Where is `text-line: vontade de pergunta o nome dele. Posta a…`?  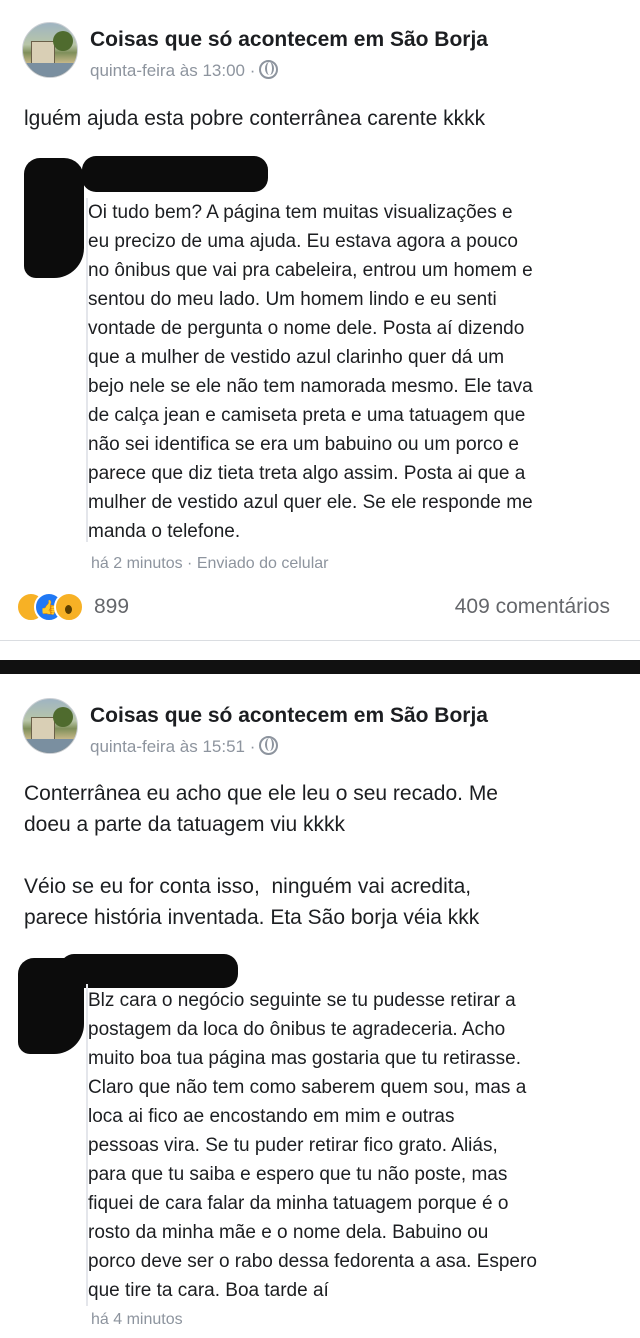 text-line: vontade de pergunta o nome dele. Posta a… is located at coordinates (306, 328).